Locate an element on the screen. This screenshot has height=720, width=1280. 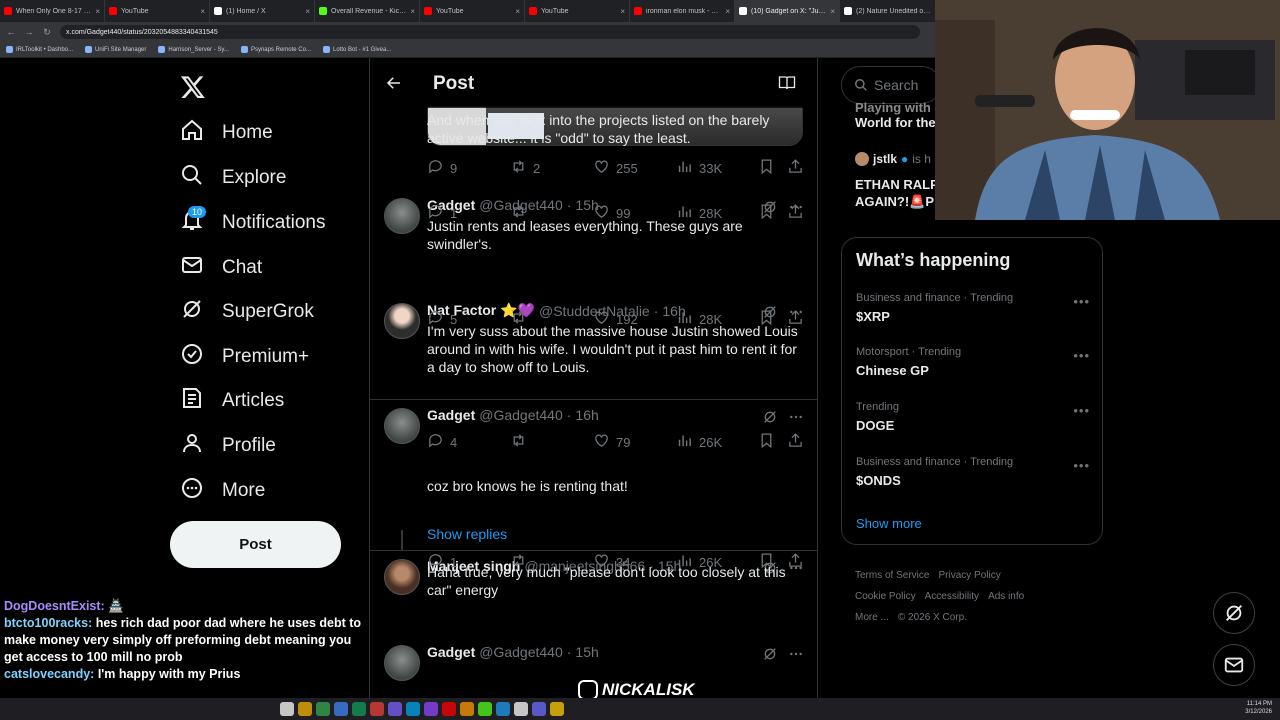
nav-item-articles: Articles is located at coordinates (232, 401).